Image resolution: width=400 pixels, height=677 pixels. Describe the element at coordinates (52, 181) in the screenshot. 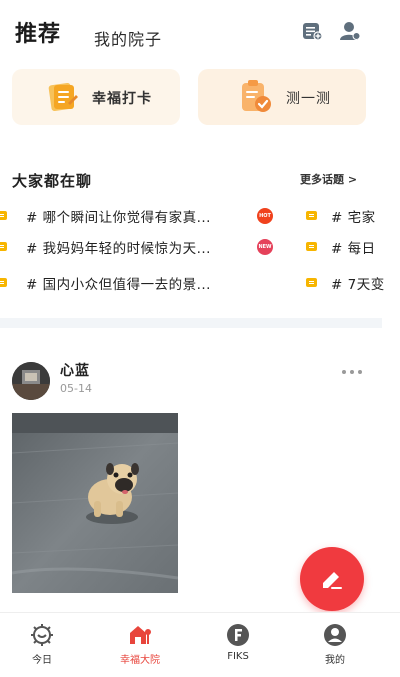

I see `topics-section-title: 大家都在聊` at that location.